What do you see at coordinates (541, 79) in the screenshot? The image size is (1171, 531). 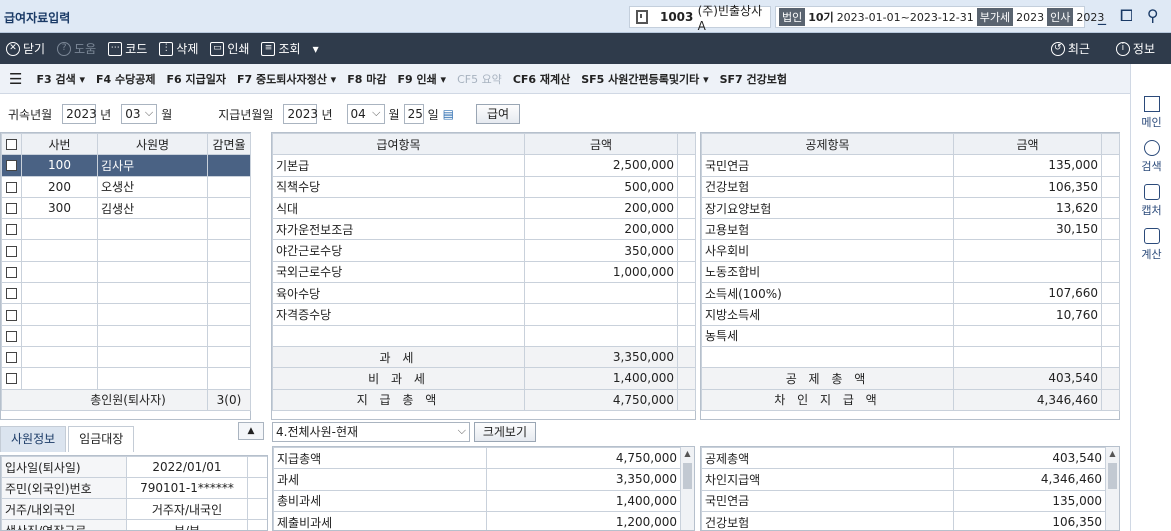 I see `fkey-recalc: CF6 재계산` at bounding box center [541, 79].